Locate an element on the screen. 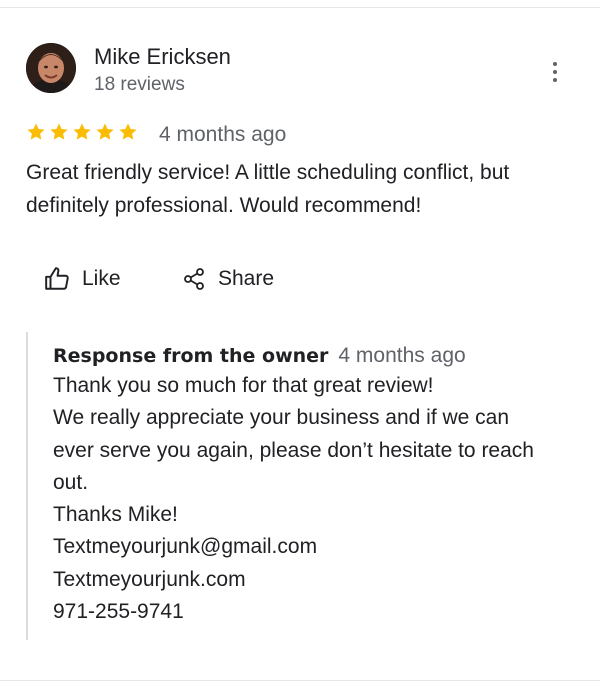  share-icon is located at coordinates (194, 279).